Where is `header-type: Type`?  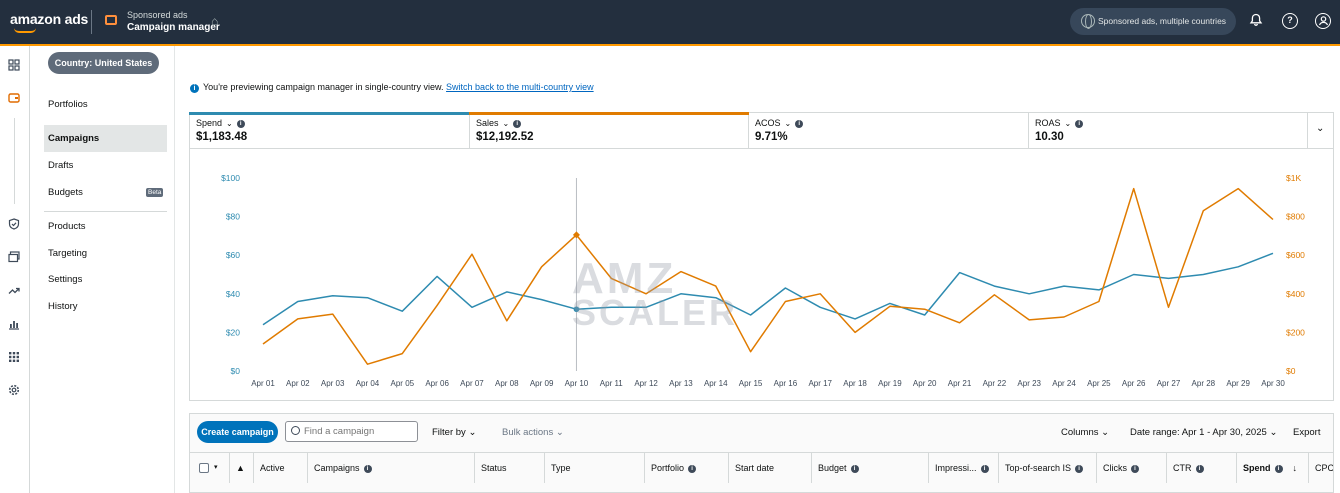 header-type: Type is located at coordinates (594, 468).